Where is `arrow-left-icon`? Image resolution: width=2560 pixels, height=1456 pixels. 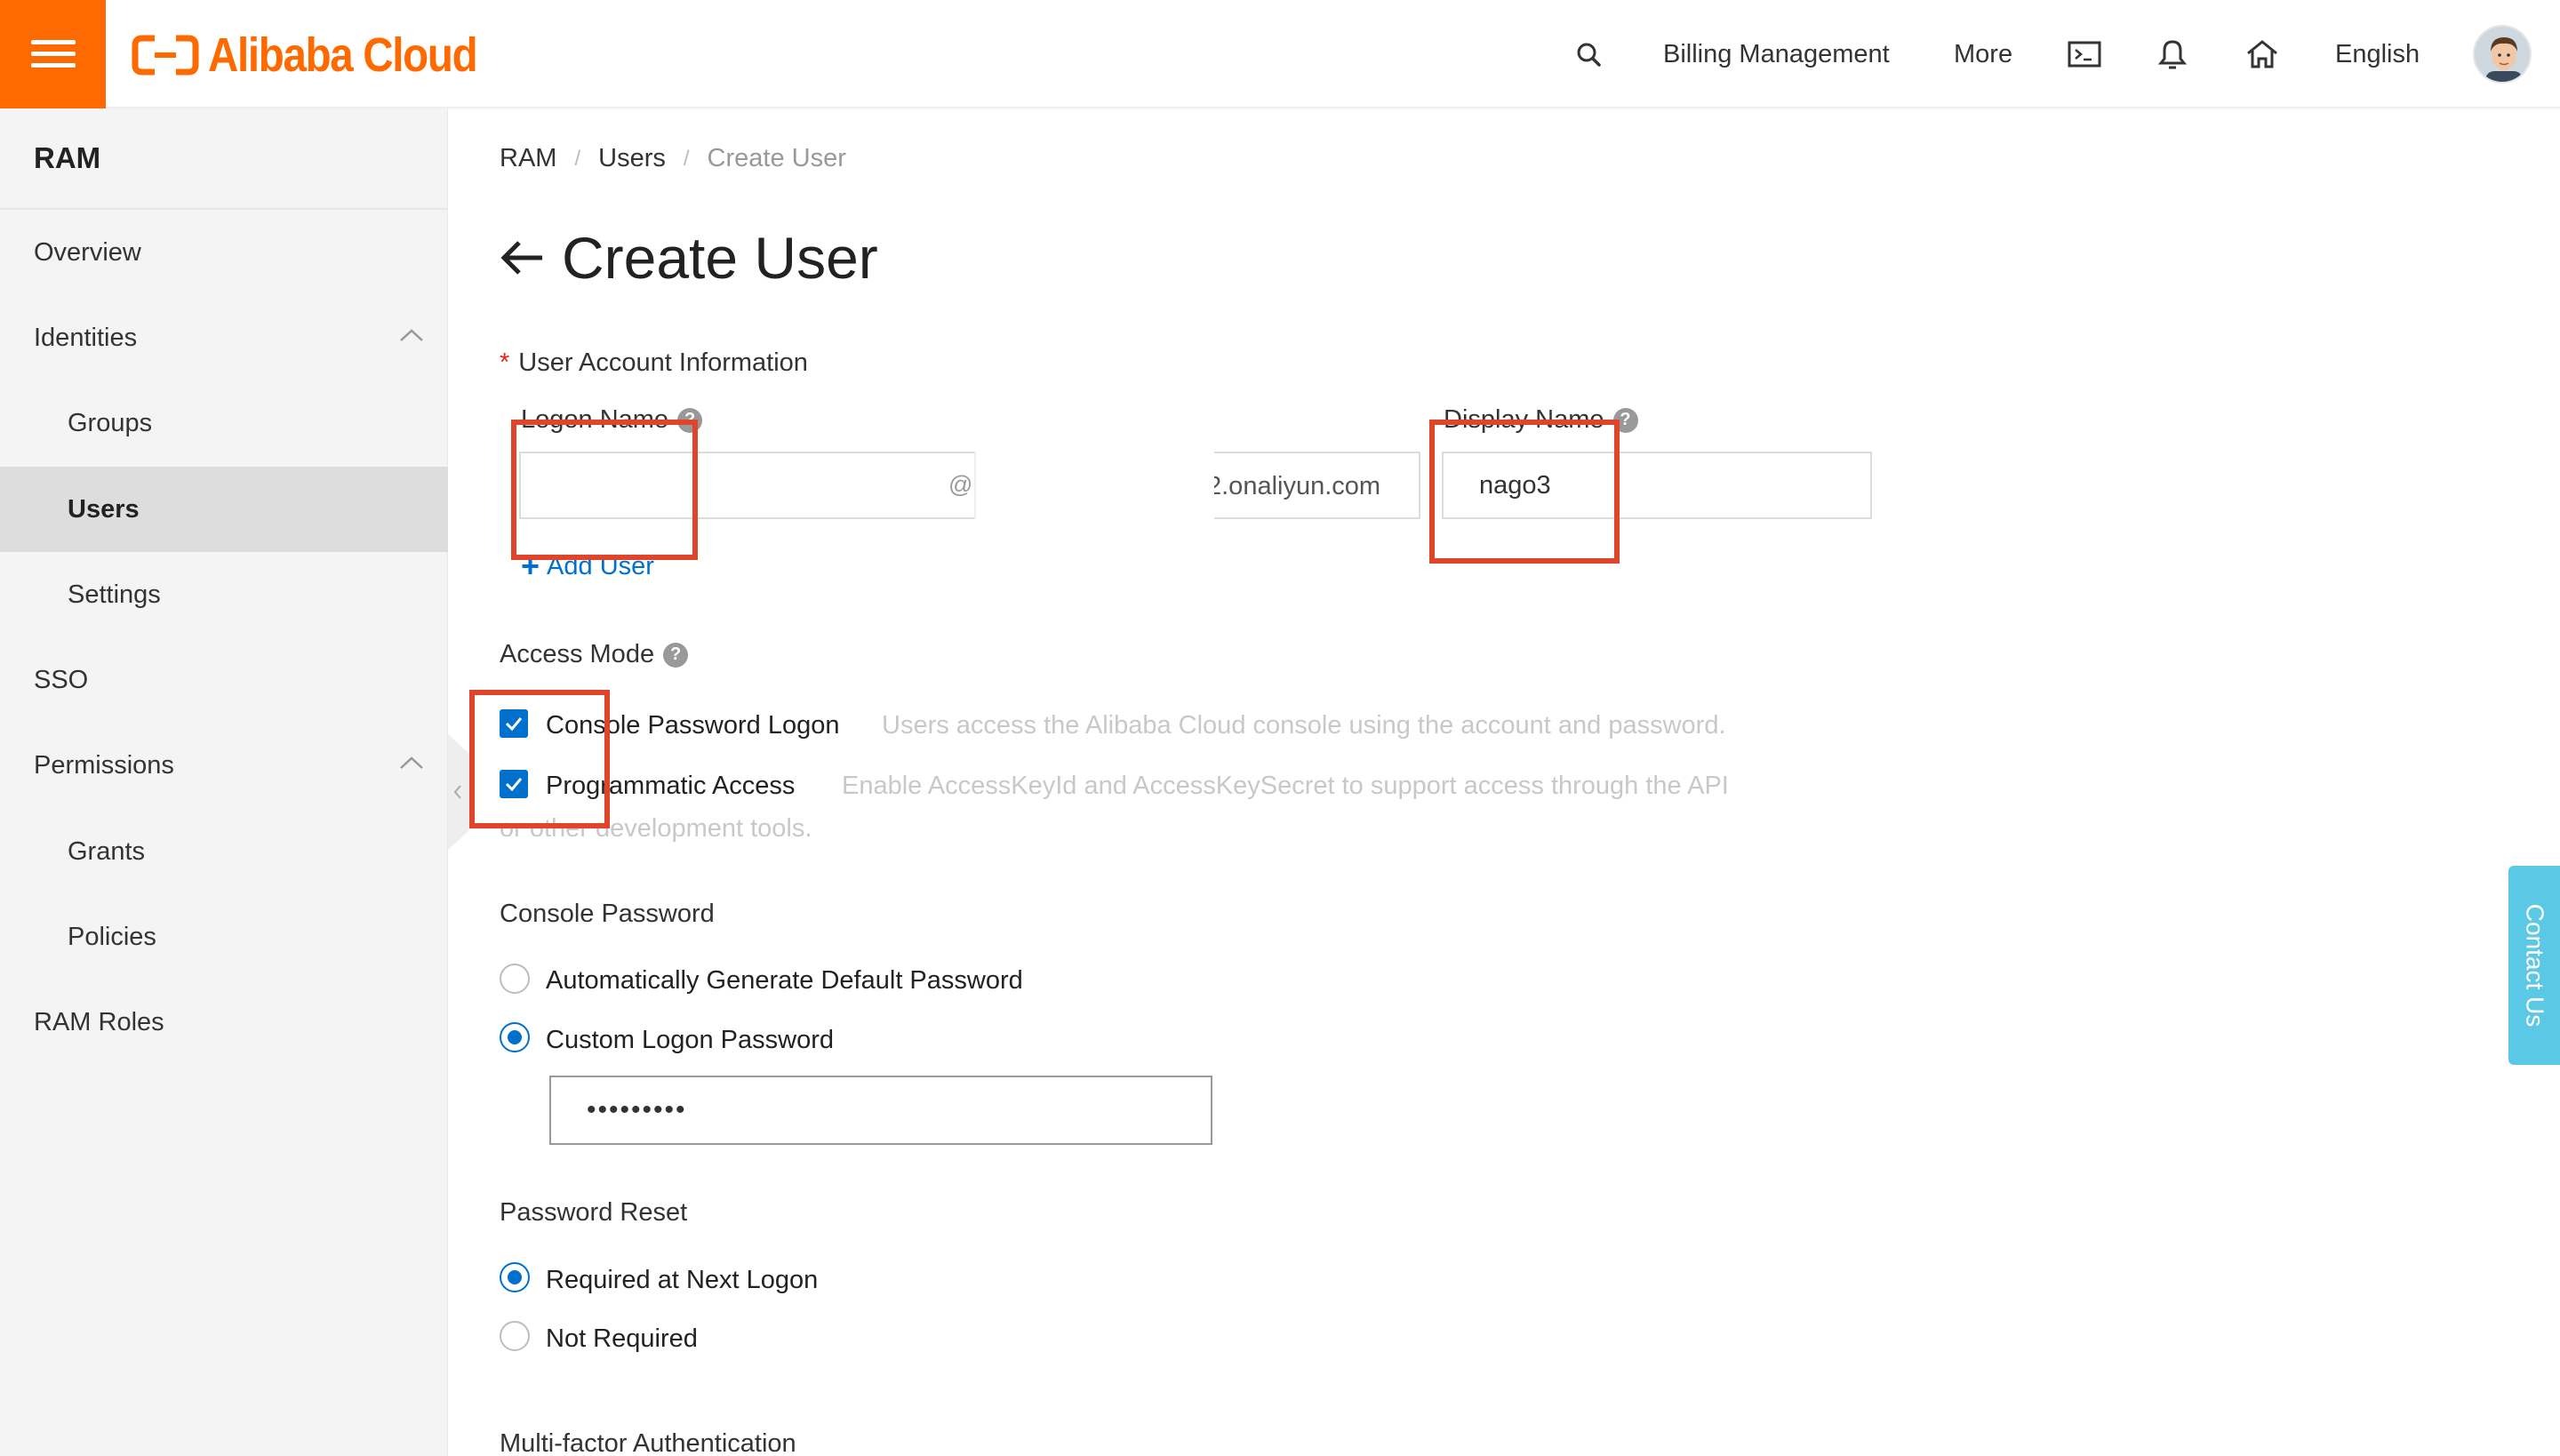 arrow-left-icon is located at coordinates (521, 258).